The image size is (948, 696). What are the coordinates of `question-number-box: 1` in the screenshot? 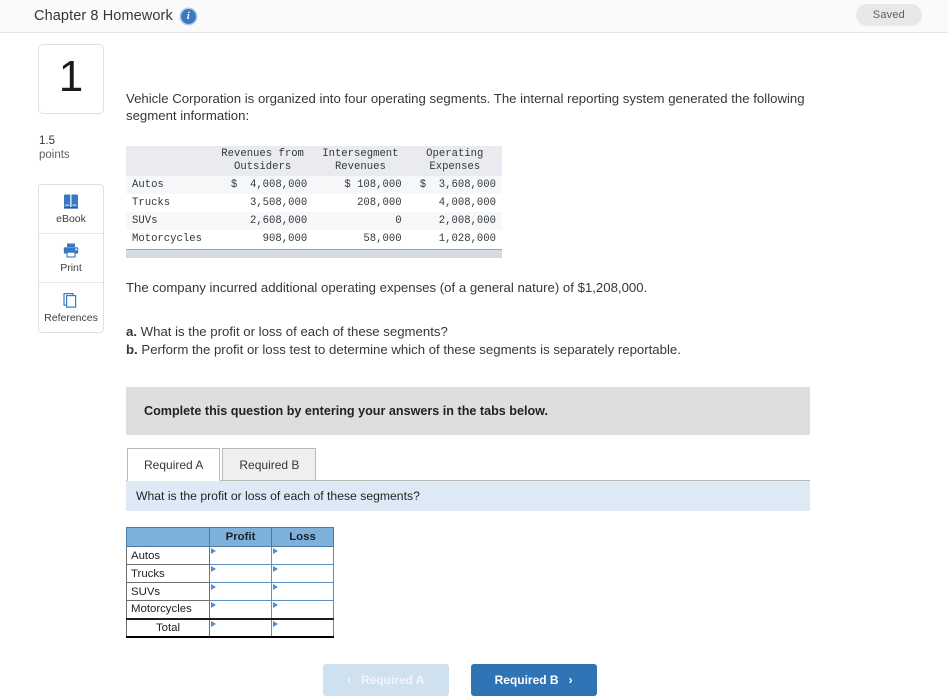 It's located at (71, 79).